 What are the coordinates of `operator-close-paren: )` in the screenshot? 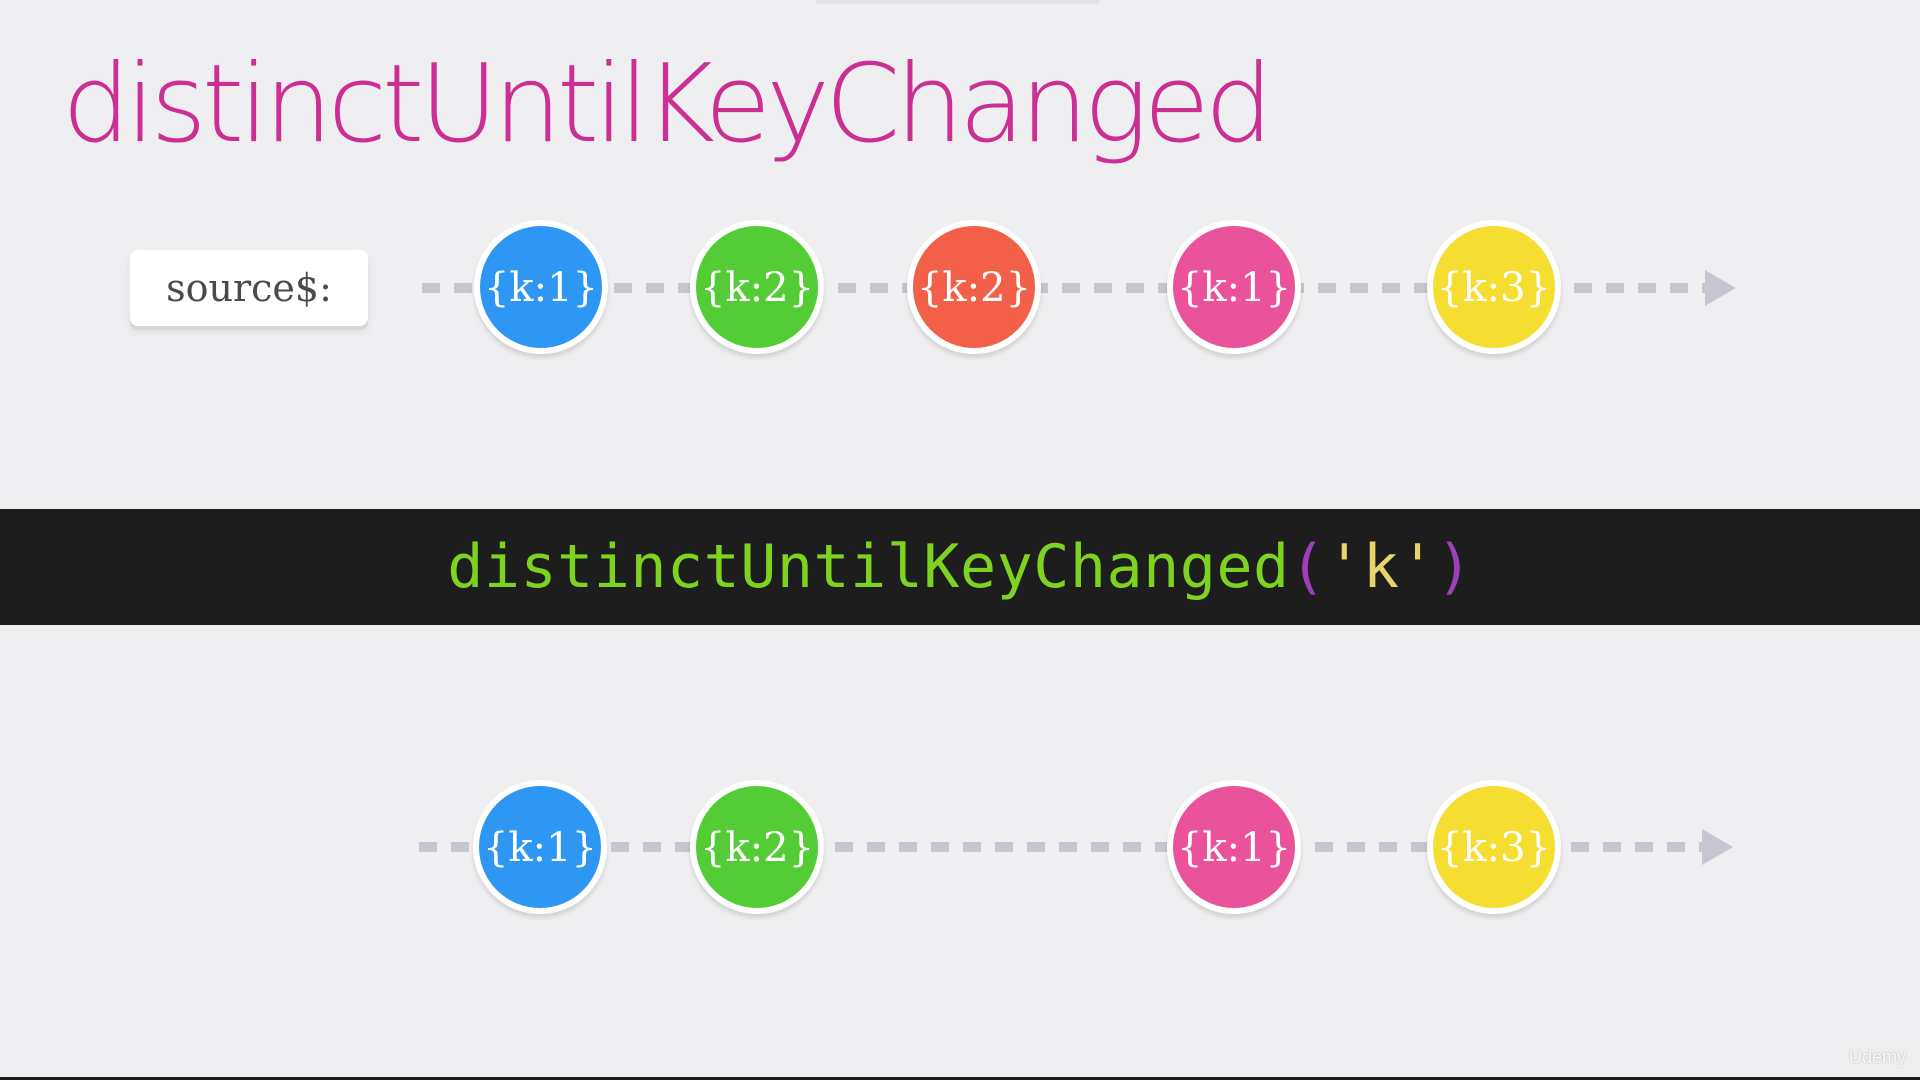 It's located at (1454, 567).